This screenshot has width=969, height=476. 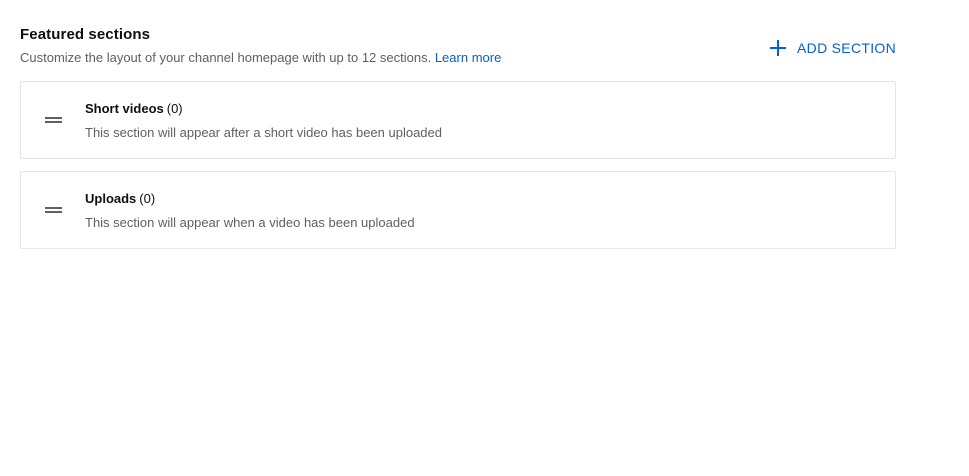 What do you see at coordinates (778, 48) in the screenshot?
I see `plus-icon` at bounding box center [778, 48].